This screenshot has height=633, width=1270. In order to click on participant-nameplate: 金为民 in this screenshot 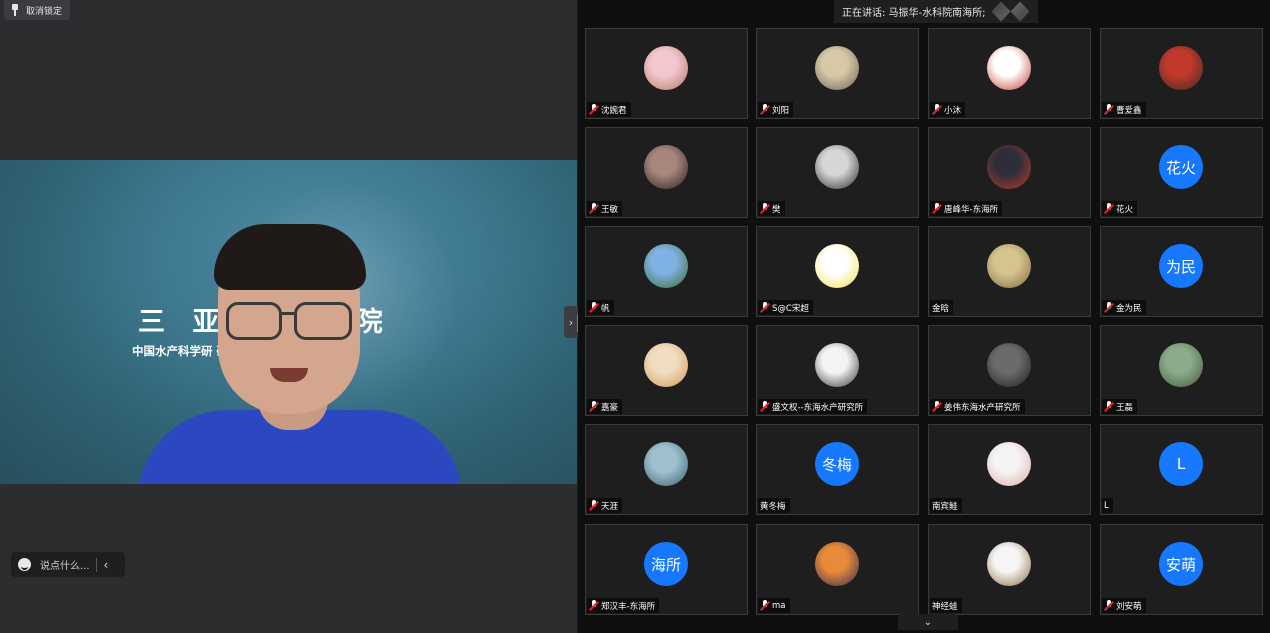, I will do `click(1124, 307)`.